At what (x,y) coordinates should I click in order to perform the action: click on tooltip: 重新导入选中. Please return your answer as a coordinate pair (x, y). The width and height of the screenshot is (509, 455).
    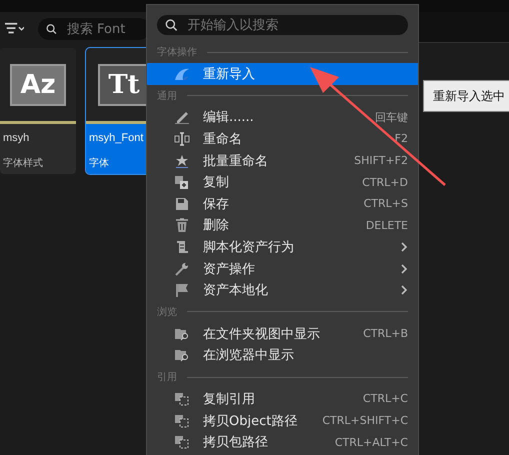
    Looking at the image, I should click on (466, 96).